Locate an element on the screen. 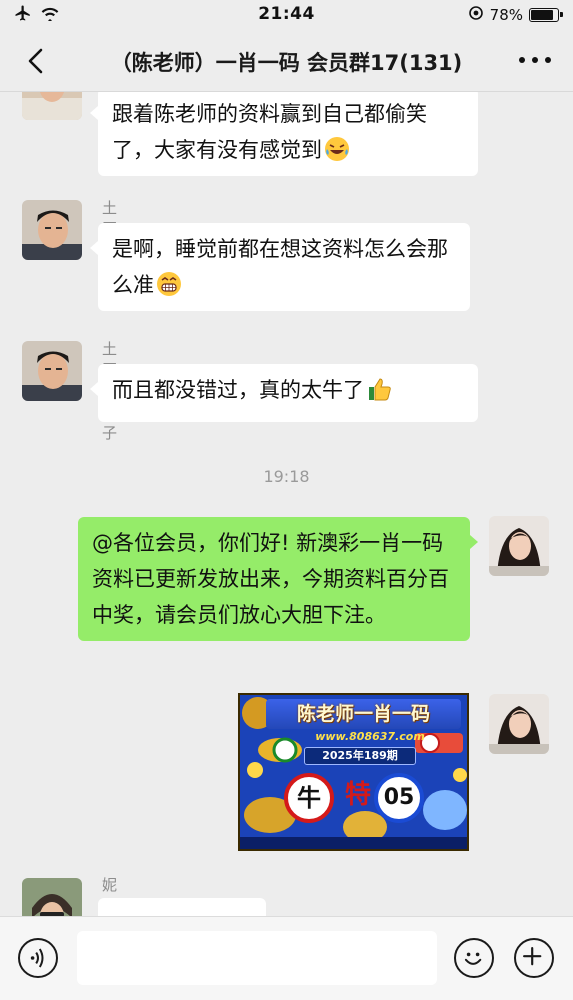  battery-percent: 78% is located at coordinates (506, 15).